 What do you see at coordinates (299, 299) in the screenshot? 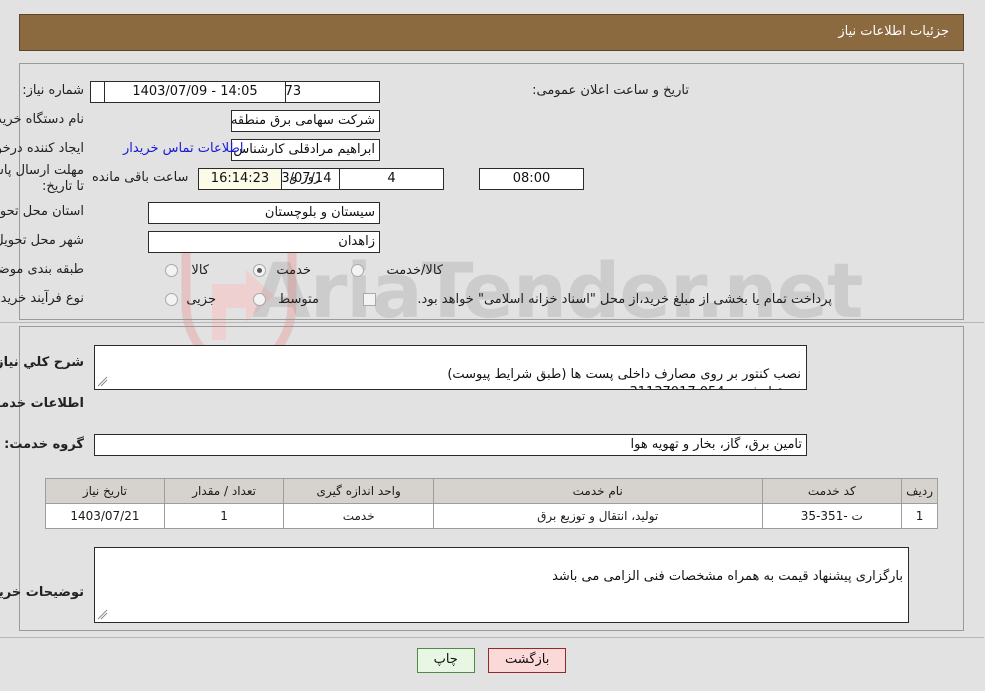
I see `radio-process-motavaset-label: متوسط` at bounding box center [299, 299].